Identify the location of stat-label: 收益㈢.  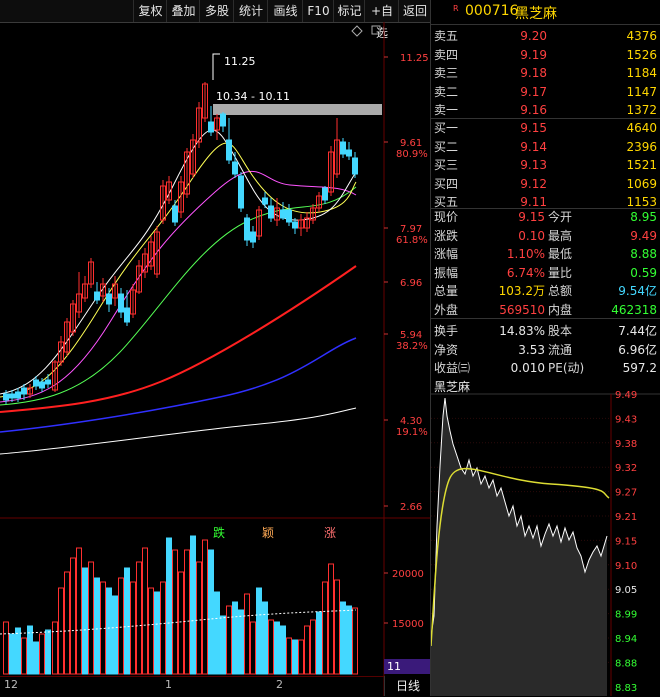
(452, 368).